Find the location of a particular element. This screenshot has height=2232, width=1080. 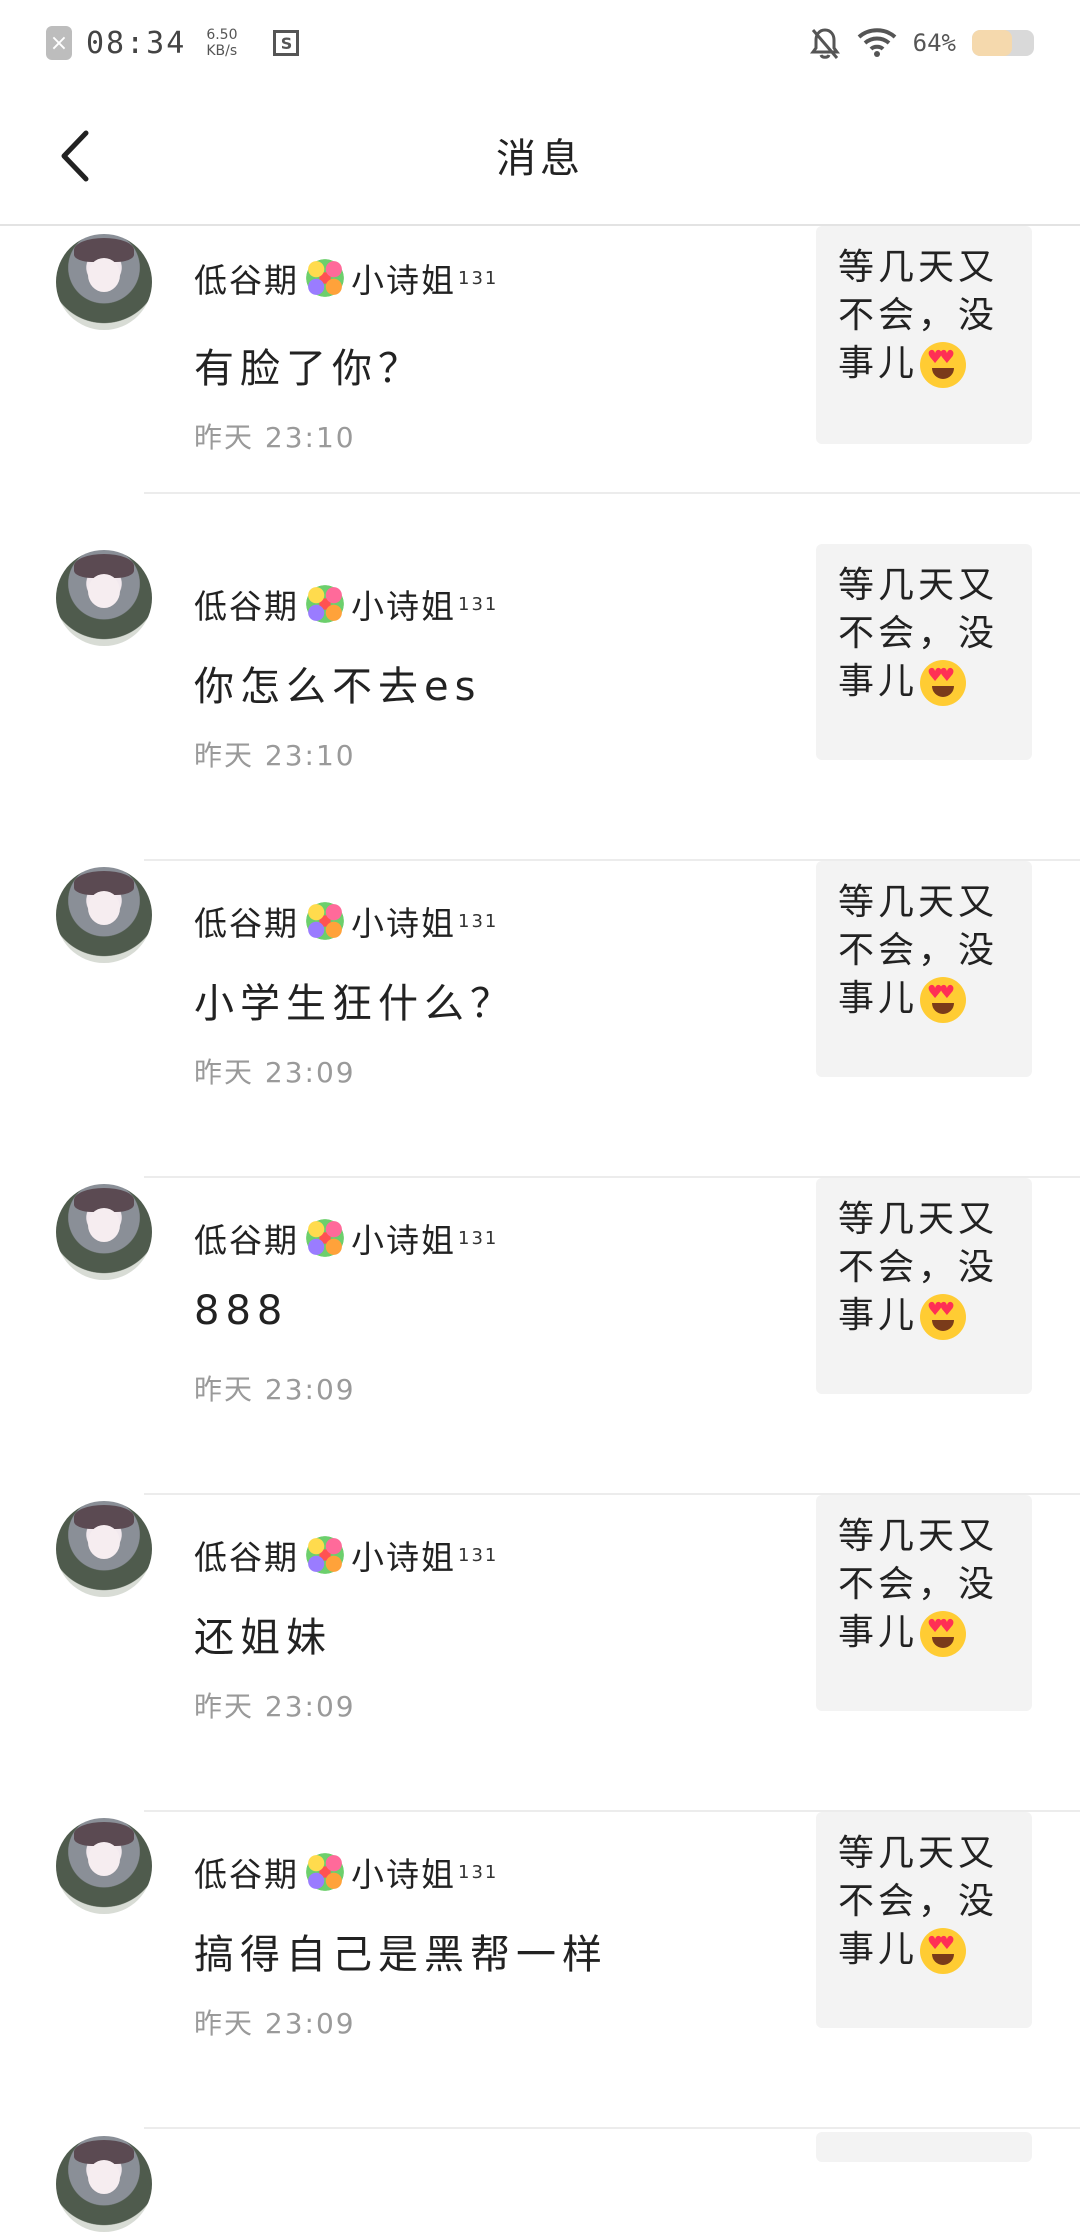

message-text: 你怎么不去es is located at coordinates (338, 687).